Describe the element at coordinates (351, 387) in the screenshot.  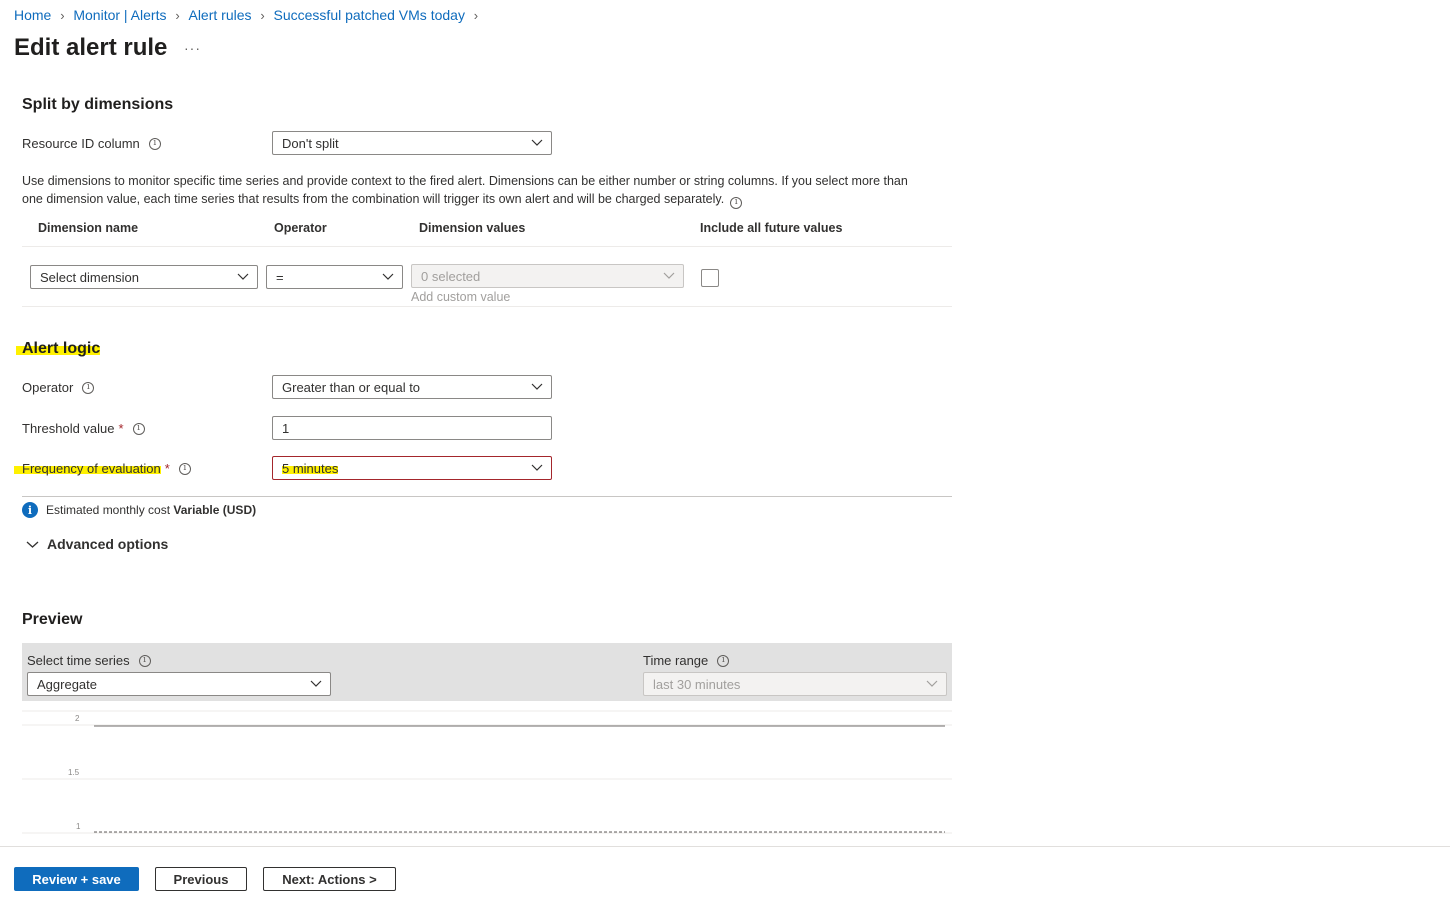
I see `operator-value: Greater than or equal to` at that location.